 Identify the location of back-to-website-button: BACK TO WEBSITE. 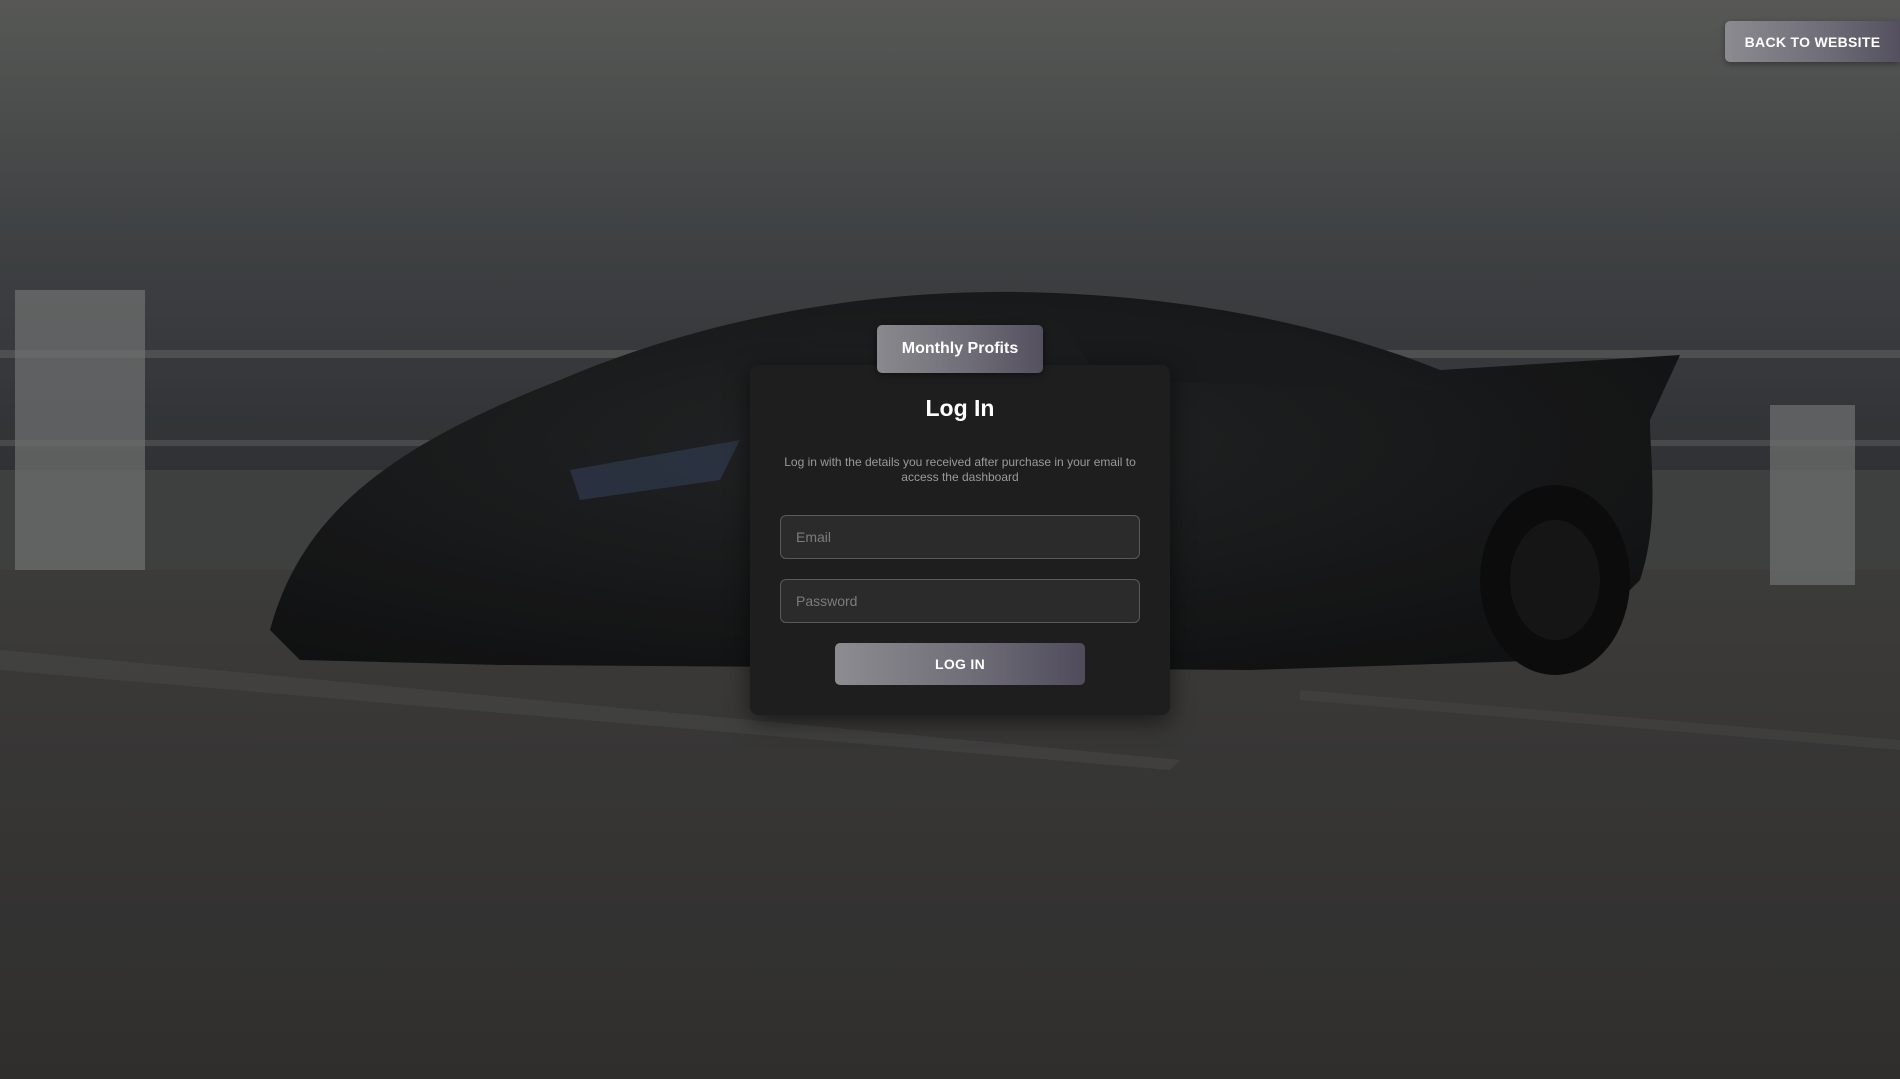
(1812, 41).